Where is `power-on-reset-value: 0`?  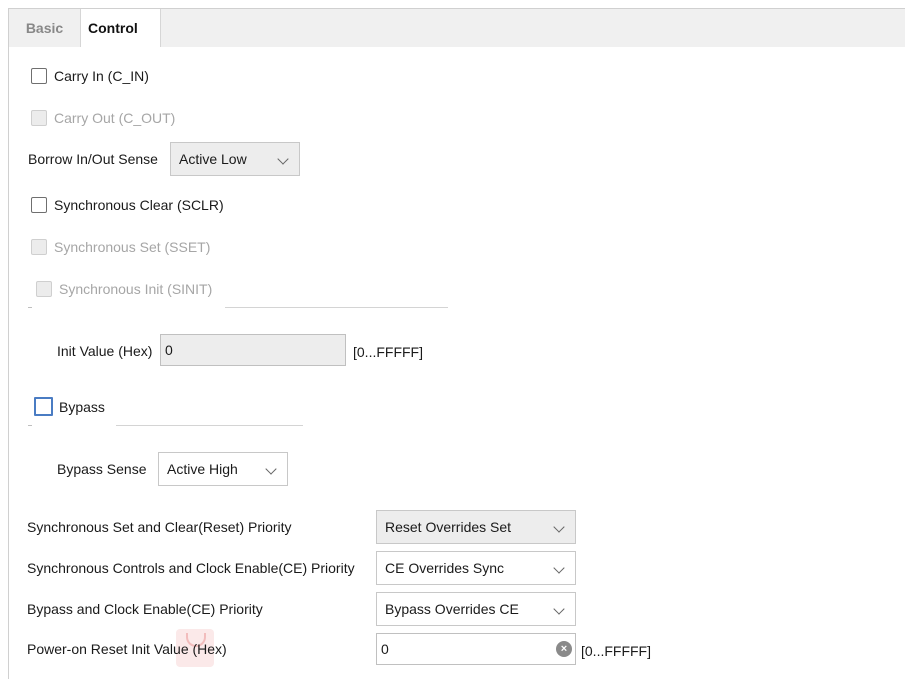 power-on-reset-value: 0 is located at coordinates (385, 649).